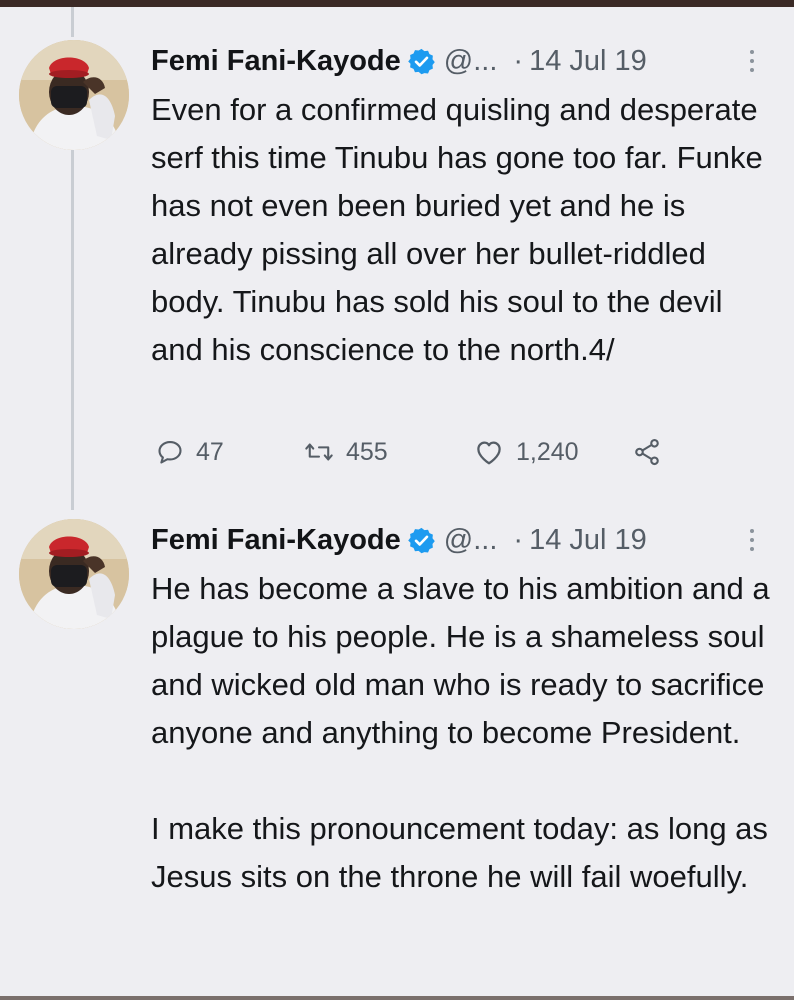 Image resolution: width=794 pixels, height=1000 pixels. What do you see at coordinates (170, 452) in the screenshot?
I see `reply-icon` at bounding box center [170, 452].